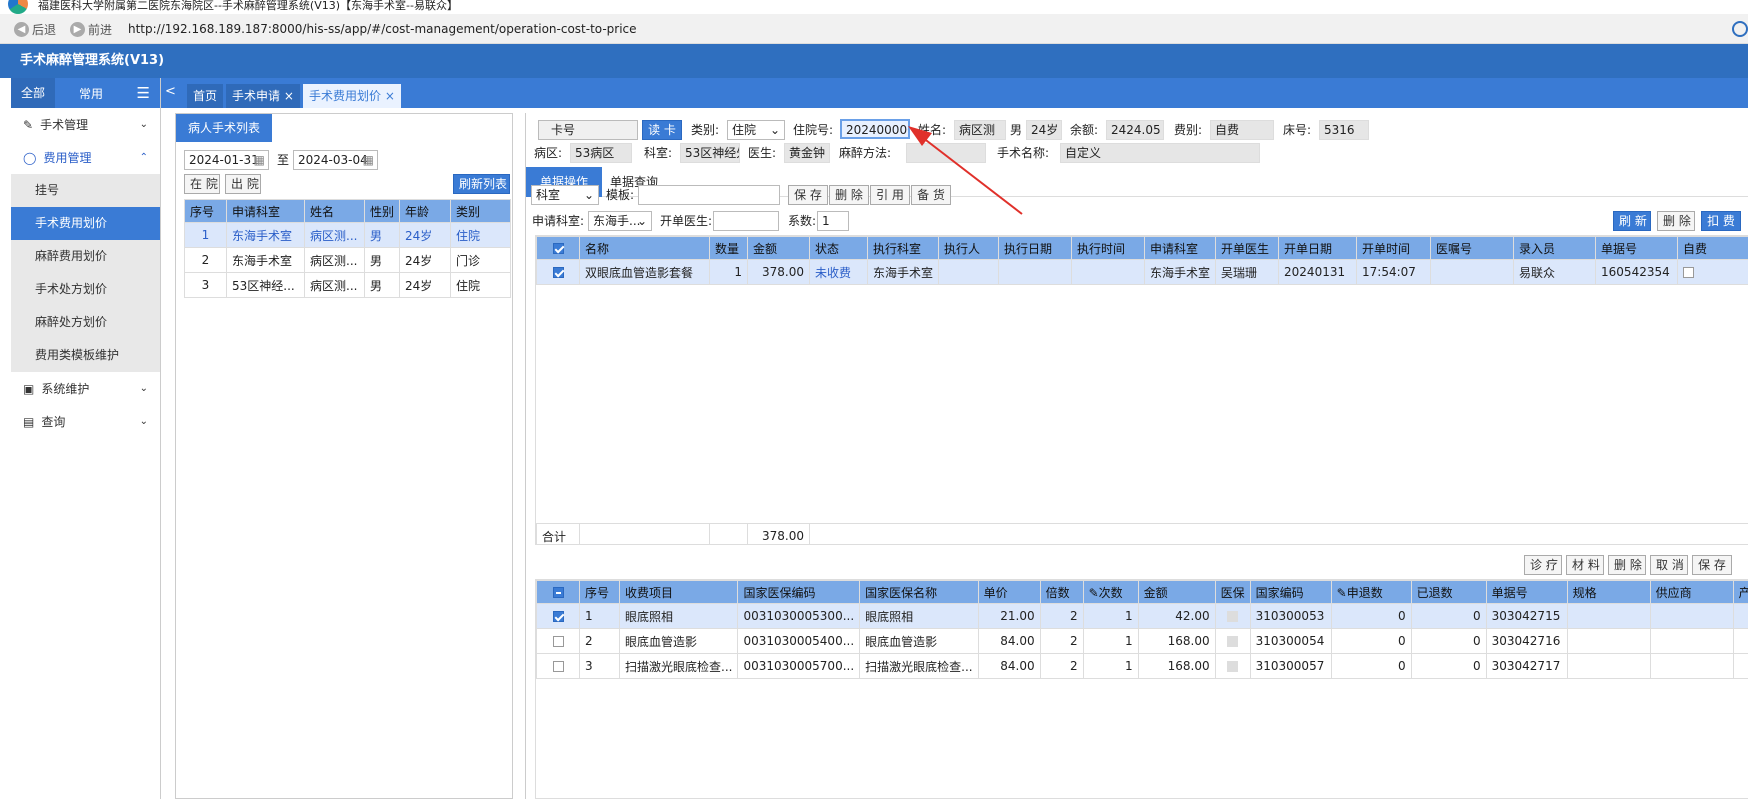 The height and width of the screenshot is (799, 1748). I want to click on column-header: 金额, so click(1176, 592).